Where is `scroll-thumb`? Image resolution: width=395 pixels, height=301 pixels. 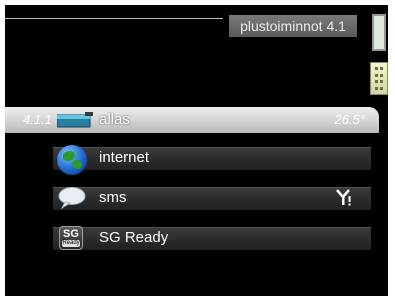
scroll-thumb is located at coordinates (379, 78).